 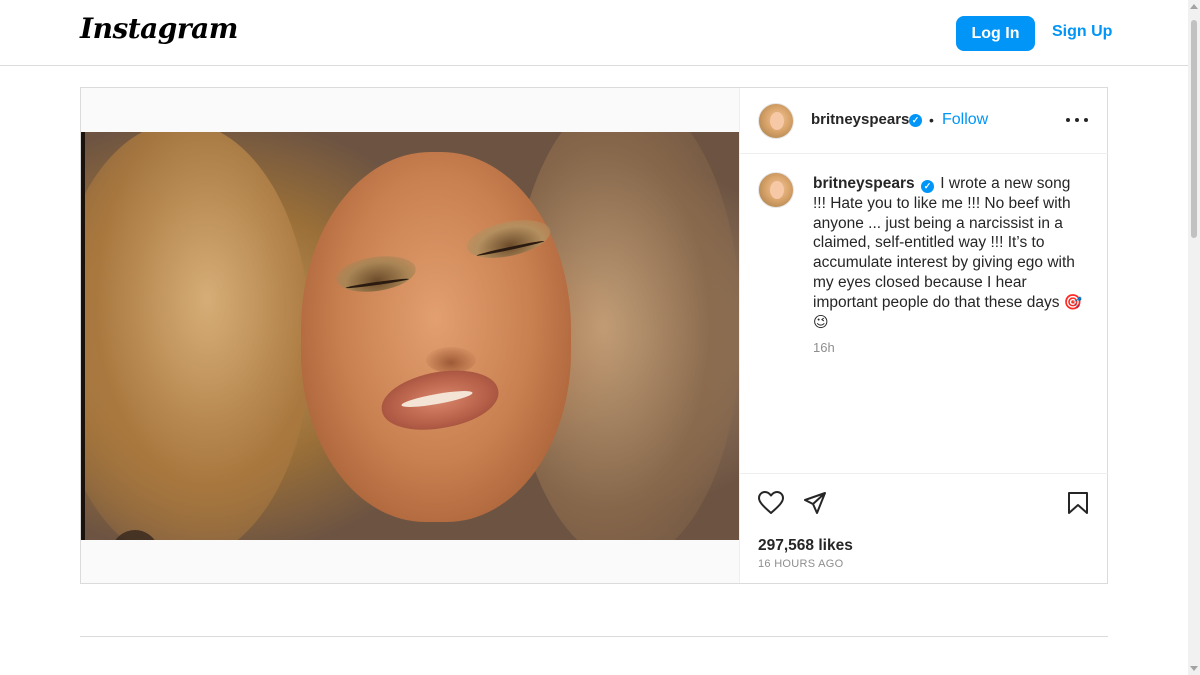 I want to click on likes-count: 297,568 likes, so click(x=805, y=546).